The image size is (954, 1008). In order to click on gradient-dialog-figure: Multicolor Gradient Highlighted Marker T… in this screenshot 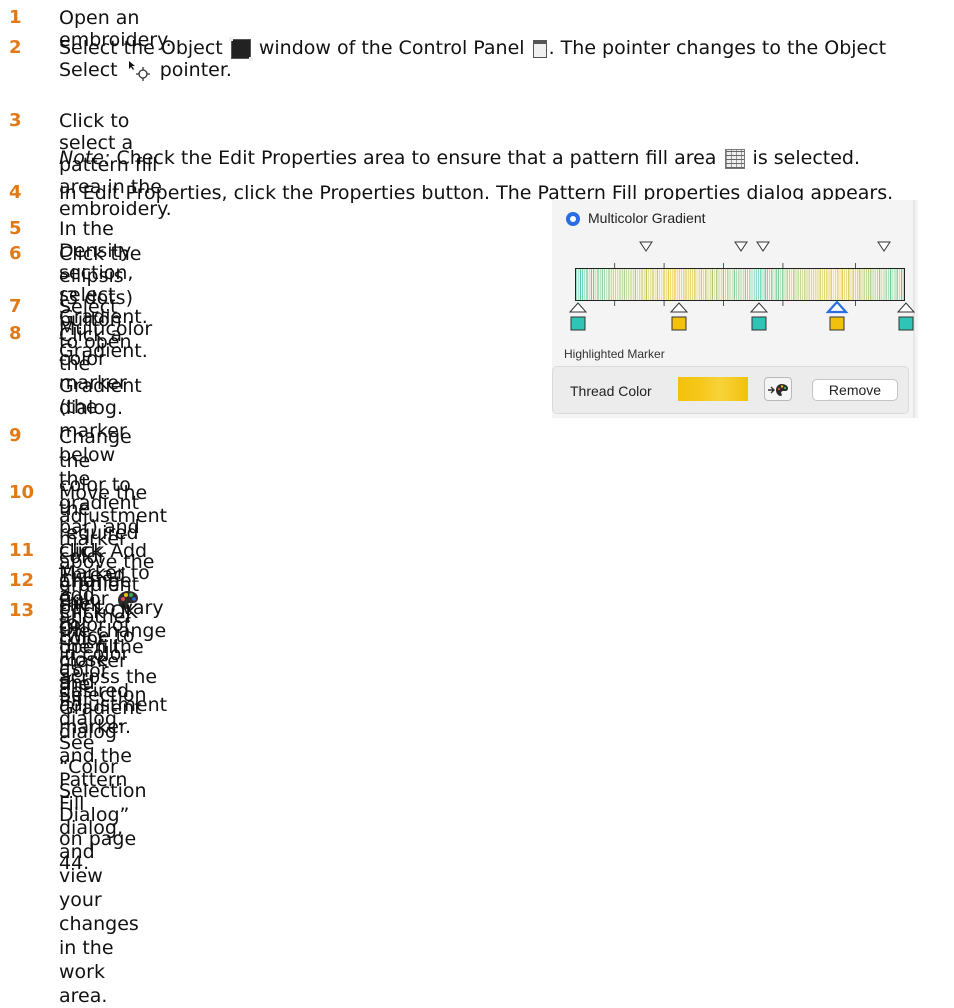, I will do `click(735, 309)`.